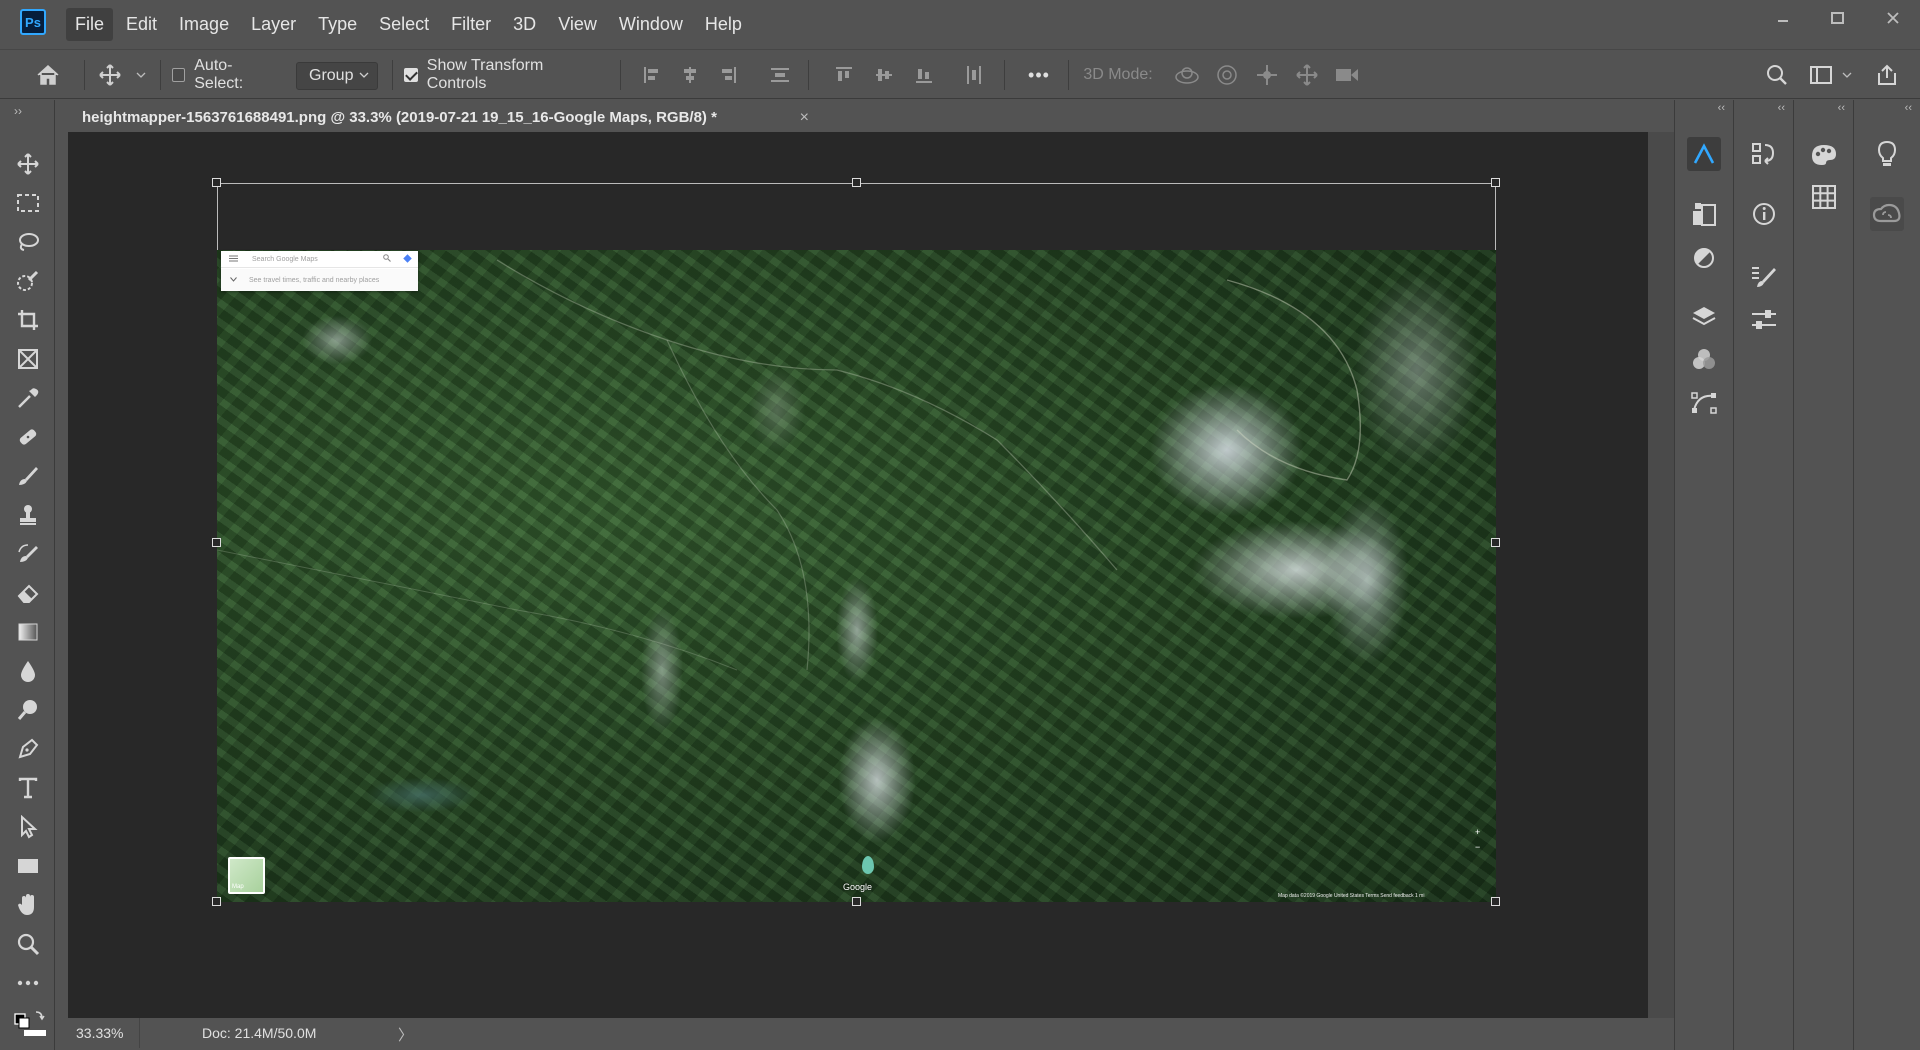 This screenshot has width=1920, height=1050. I want to click on orbit-3d-icon, so click(1187, 75).